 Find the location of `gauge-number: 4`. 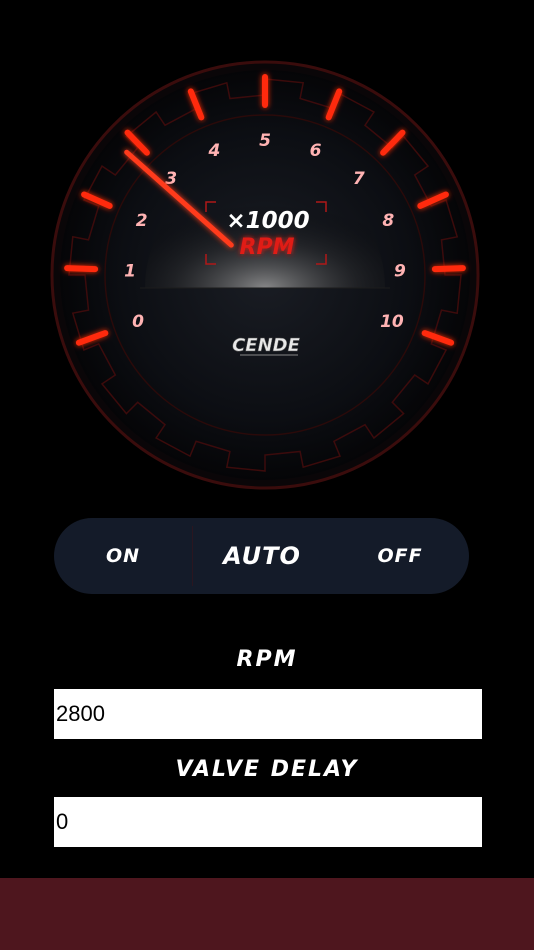

gauge-number: 4 is located at coordinates (213, 151).